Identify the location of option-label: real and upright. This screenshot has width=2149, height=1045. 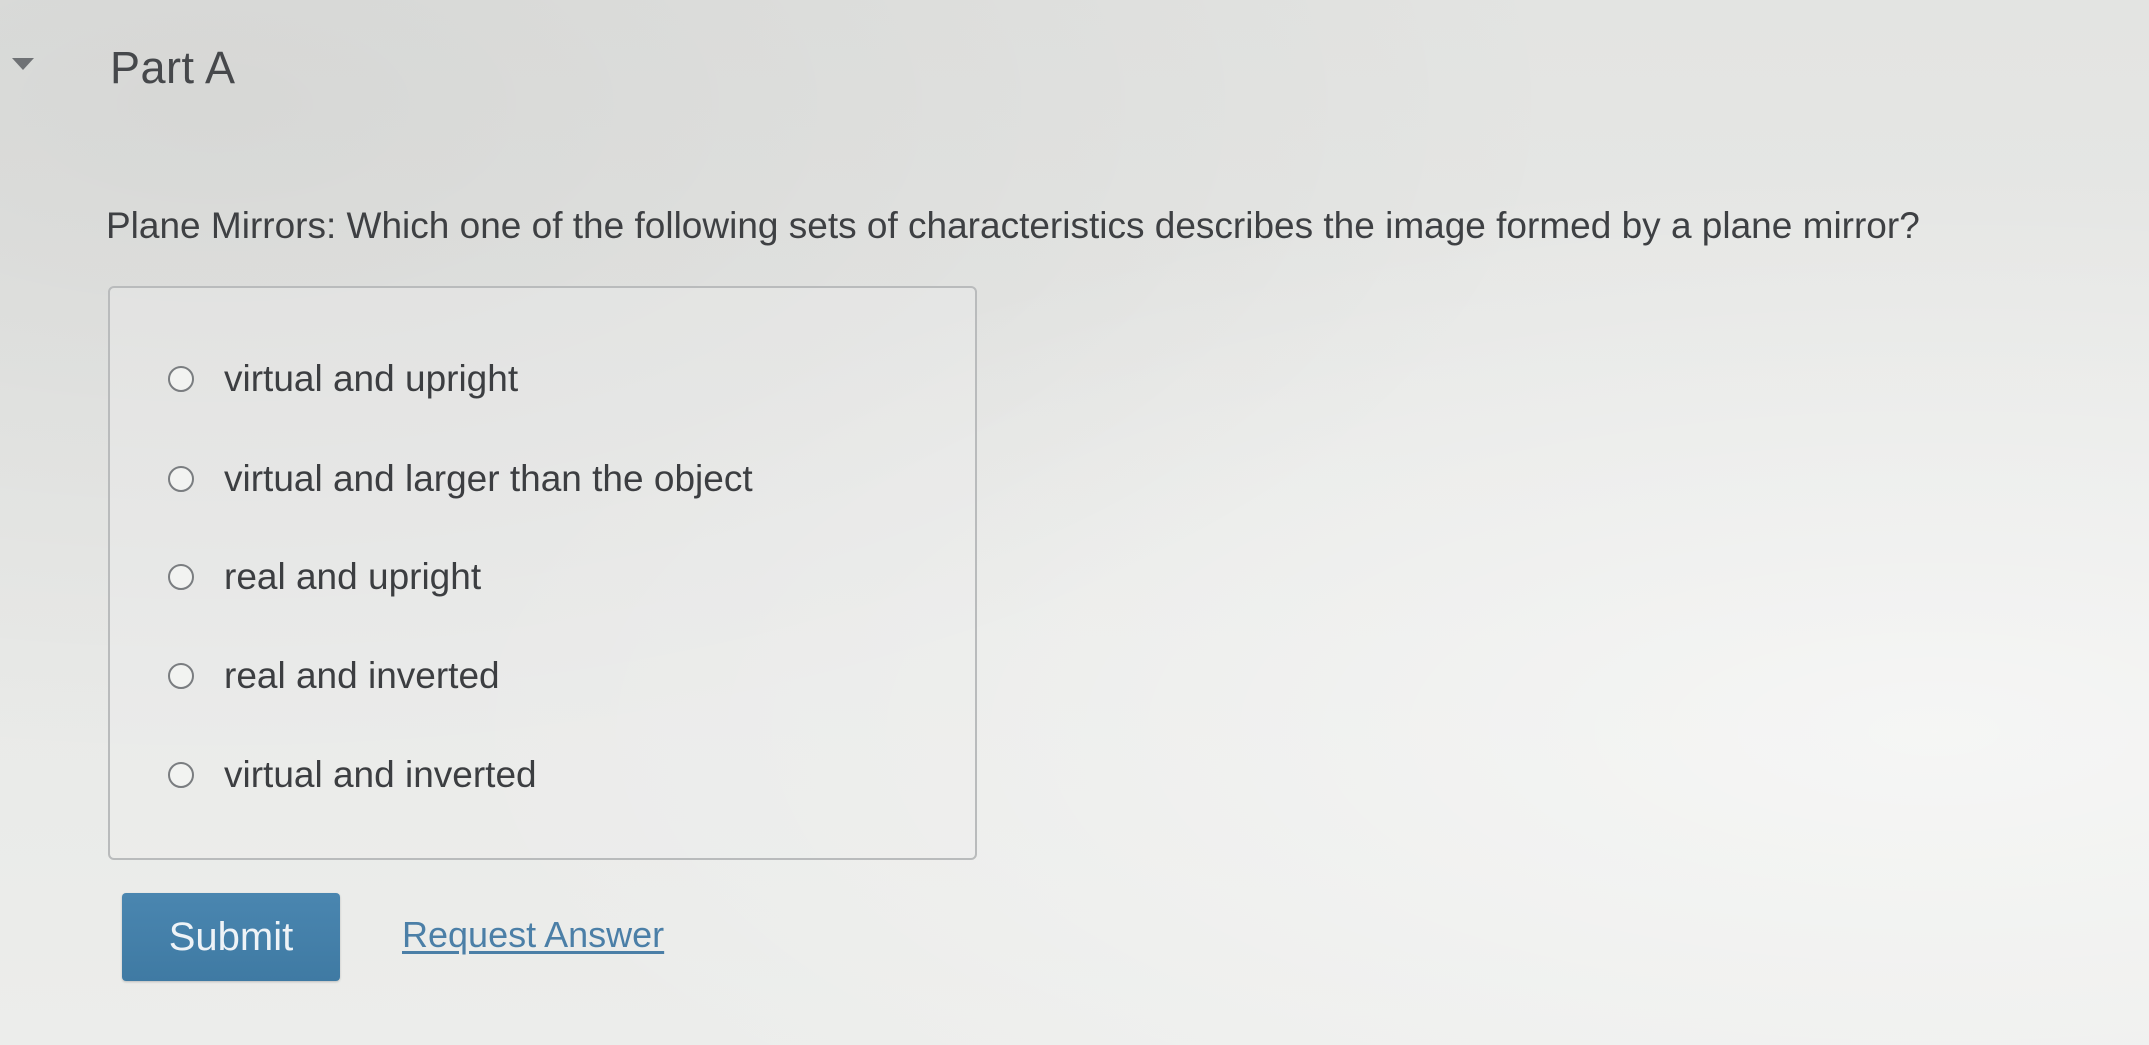
(353, 576).